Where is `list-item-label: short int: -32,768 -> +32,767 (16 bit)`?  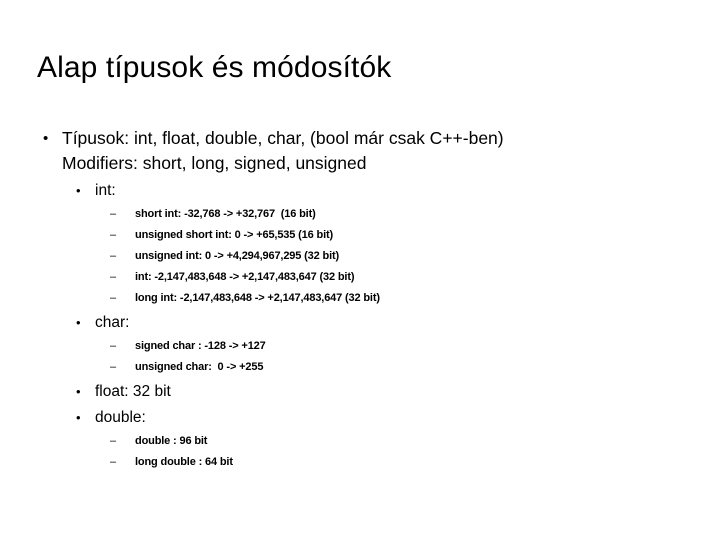 list-item-label: short int: -32,768 -> +32,767 (16 bit) is located at coordinates (225, 214).